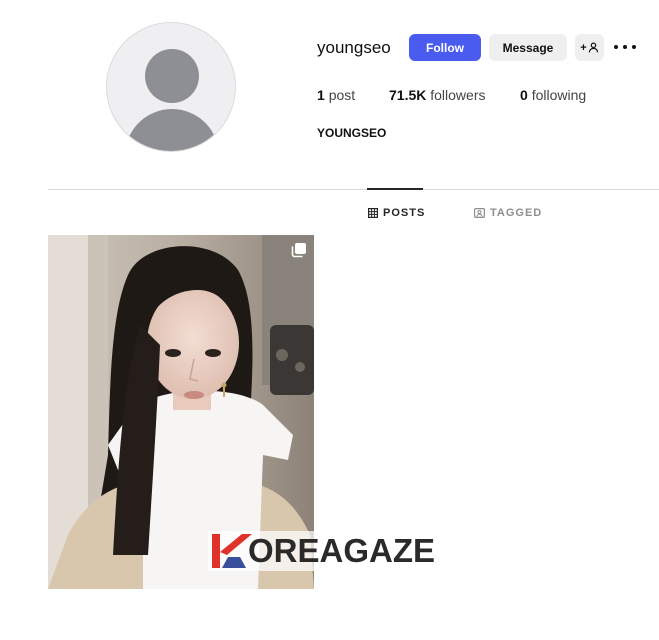 Image resolution: width=659 pixels, height=640 pixels. What do you see at coordinates (516, 213) in the screenshot?
I see `tab-tagged-label: TAGGED` at bounding box center [516, 213].